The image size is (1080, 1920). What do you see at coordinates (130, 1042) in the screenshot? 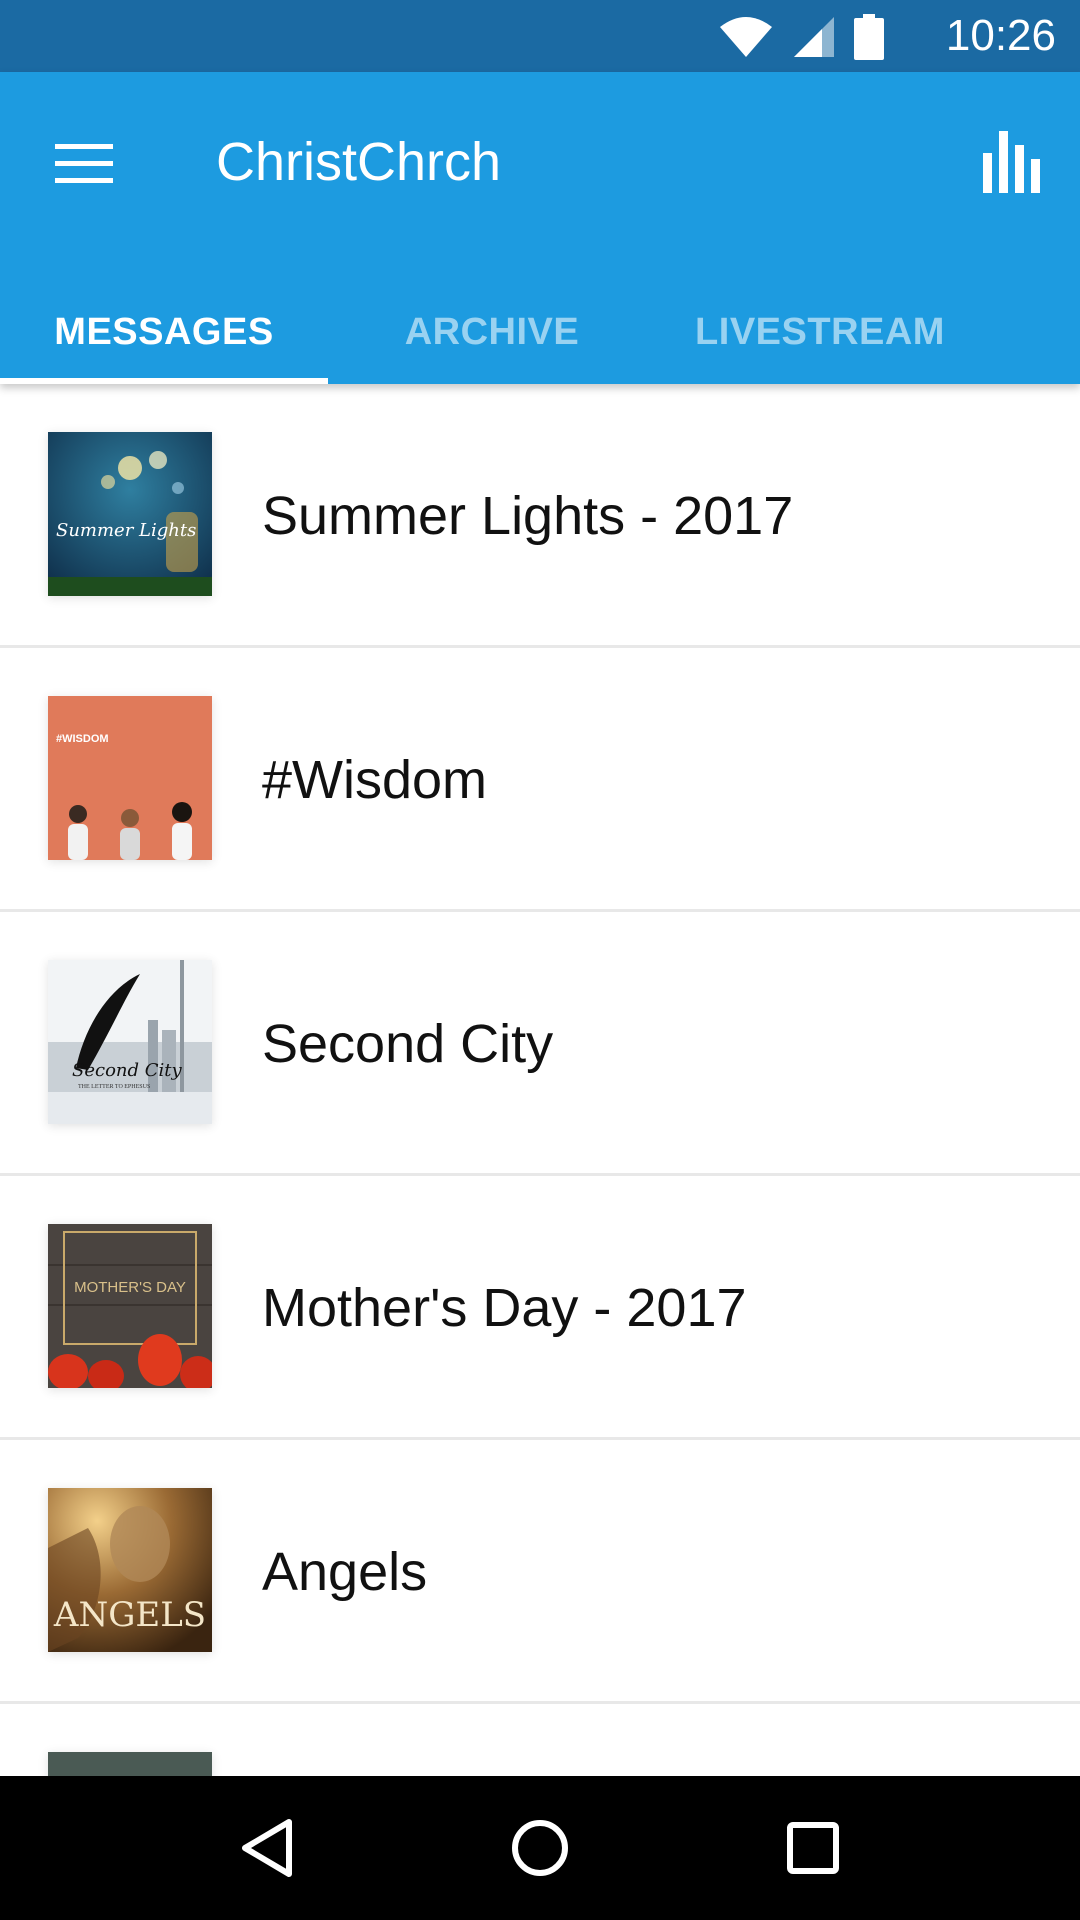
I see `message-thumbnail: Second City THE LETTER TO EPHESUS` at bounding box center [130, 1042].